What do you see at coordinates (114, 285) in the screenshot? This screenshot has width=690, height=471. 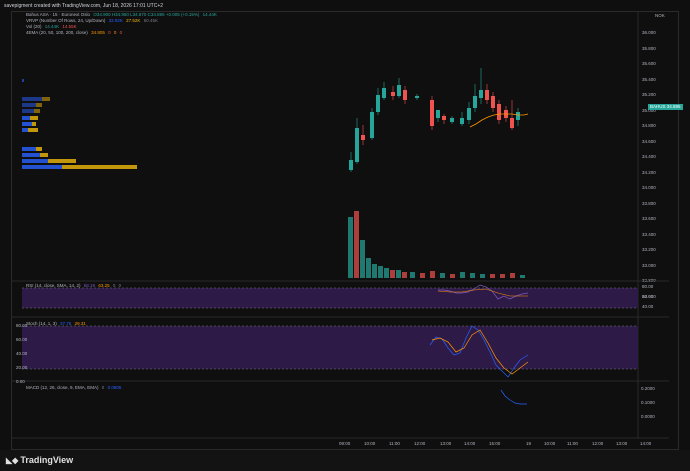 I see `rsi-v3: 0` at bounding box center [114, 285].